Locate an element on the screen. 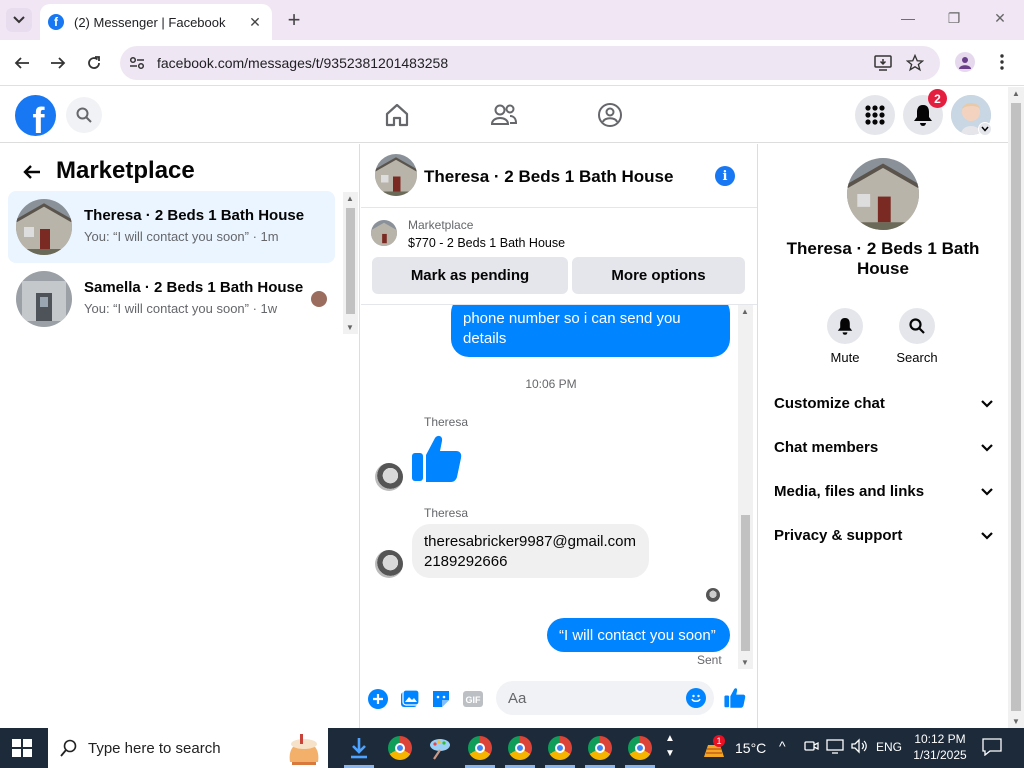 This screenshot has height=768, width=1024. taskbar-clock: 10:12 PM 1/31/2025 is located at coordinates (940, 747).